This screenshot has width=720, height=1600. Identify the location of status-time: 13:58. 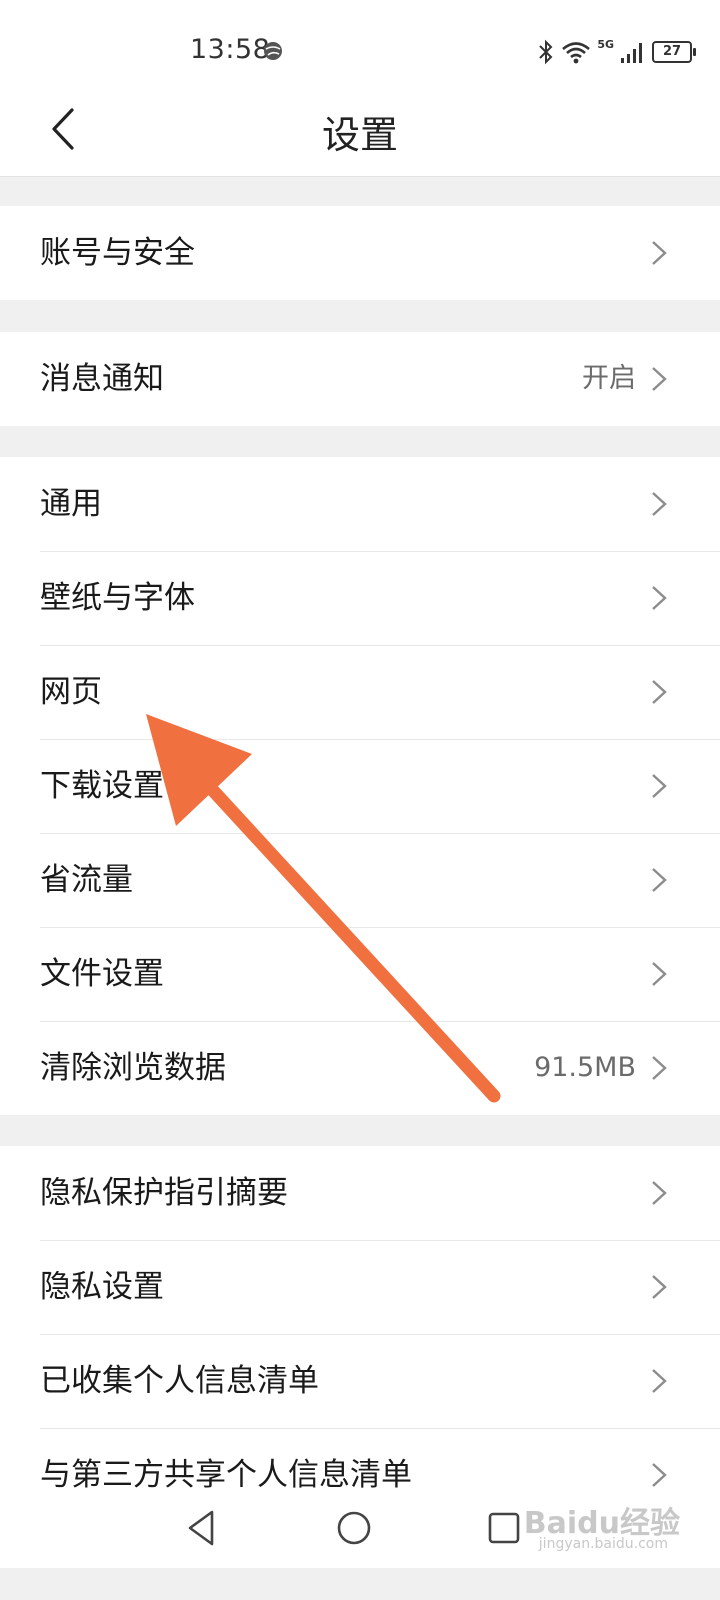
(230, 49).